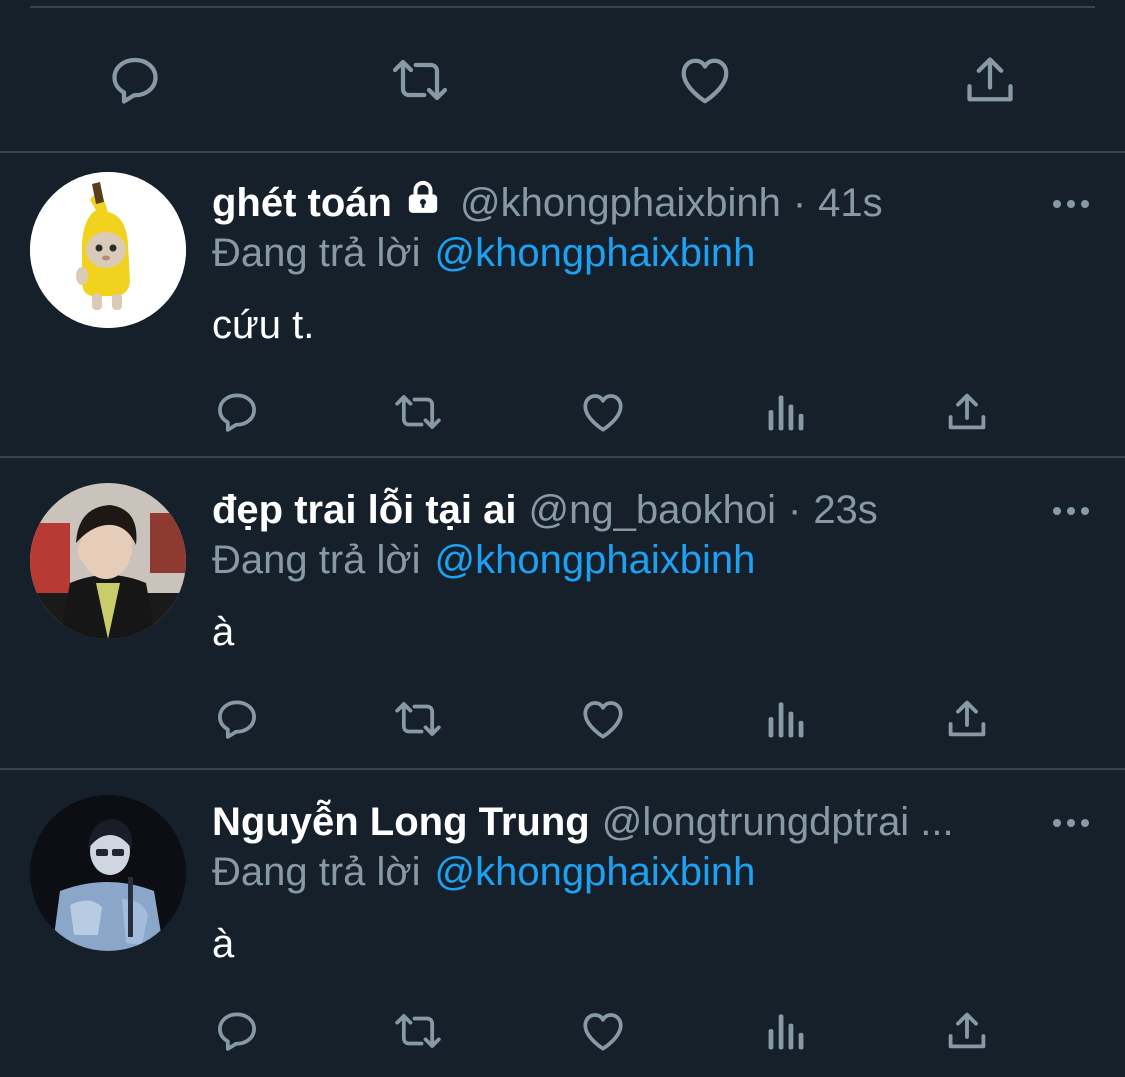 Image resolution: width=1125 pixels, height=1077 pixels. I want to click on handle: @ng_baokhoi, so click(652, 510).